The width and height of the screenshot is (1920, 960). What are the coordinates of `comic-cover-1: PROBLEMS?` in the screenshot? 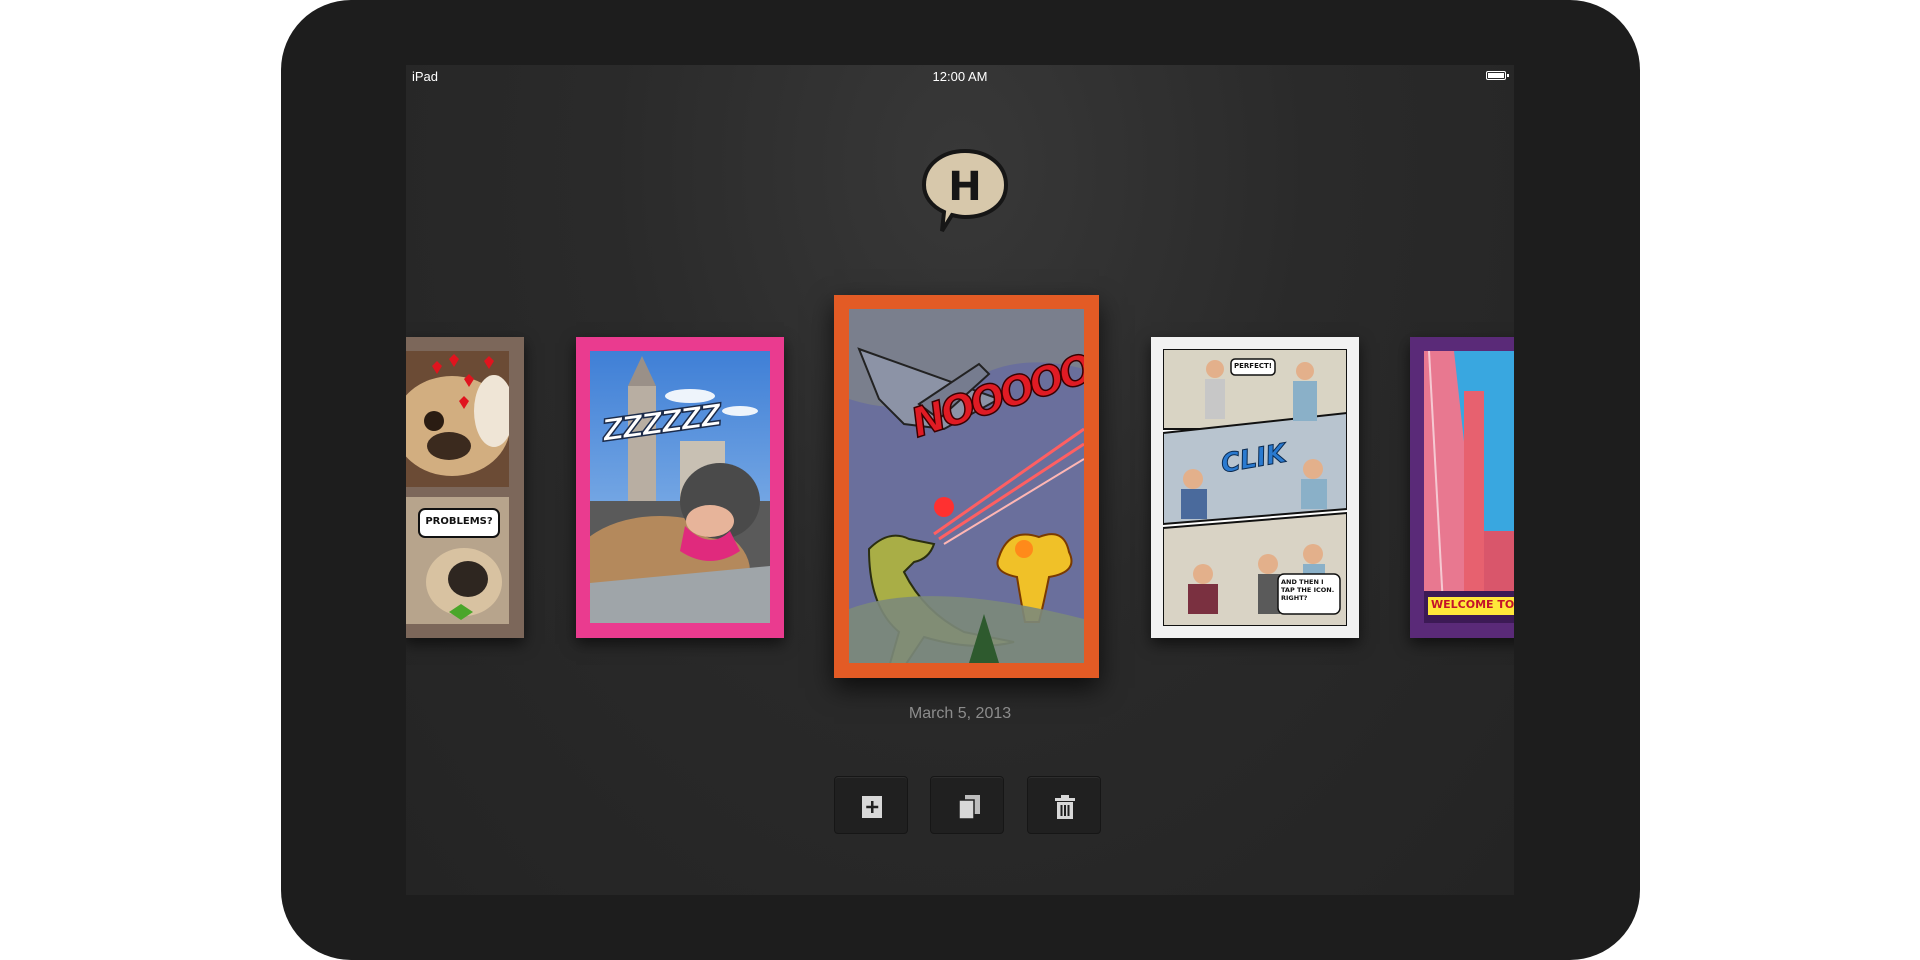 It's located at (465, 487).